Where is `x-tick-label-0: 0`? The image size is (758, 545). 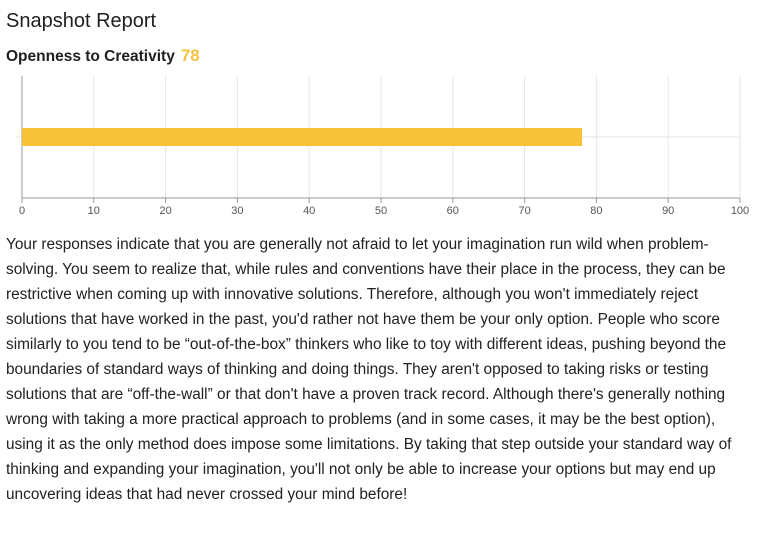 x-tick-label-0: 0 is located at coordinates (22, 211).